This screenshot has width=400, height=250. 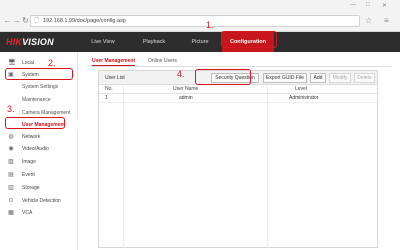 I want to click on reload-icon: ↻, so click(x=25, y=20).